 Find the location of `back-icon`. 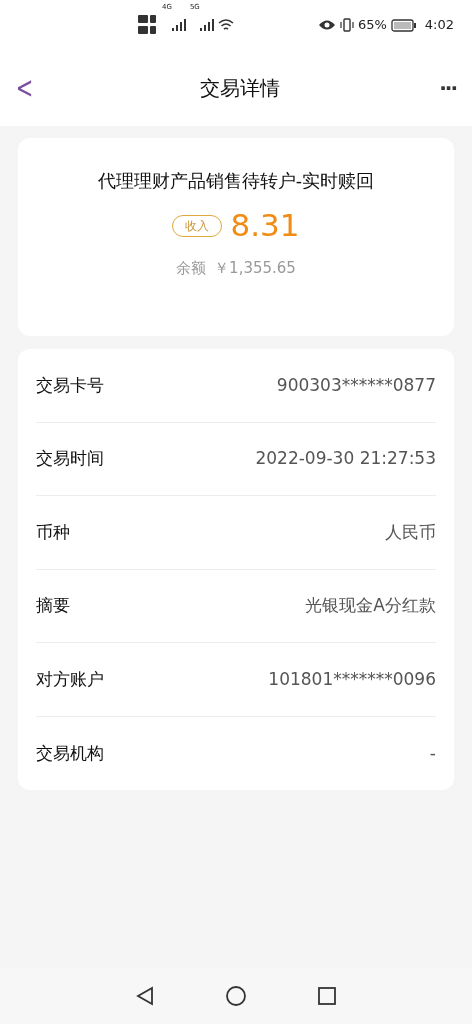

back-icon is located at coordinates (145, 996).